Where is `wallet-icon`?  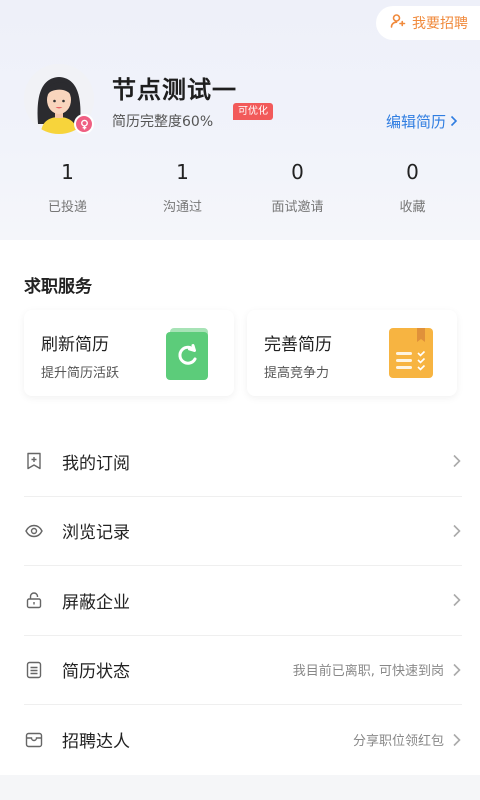
wallet-icon is located at coordinates (34, 740).